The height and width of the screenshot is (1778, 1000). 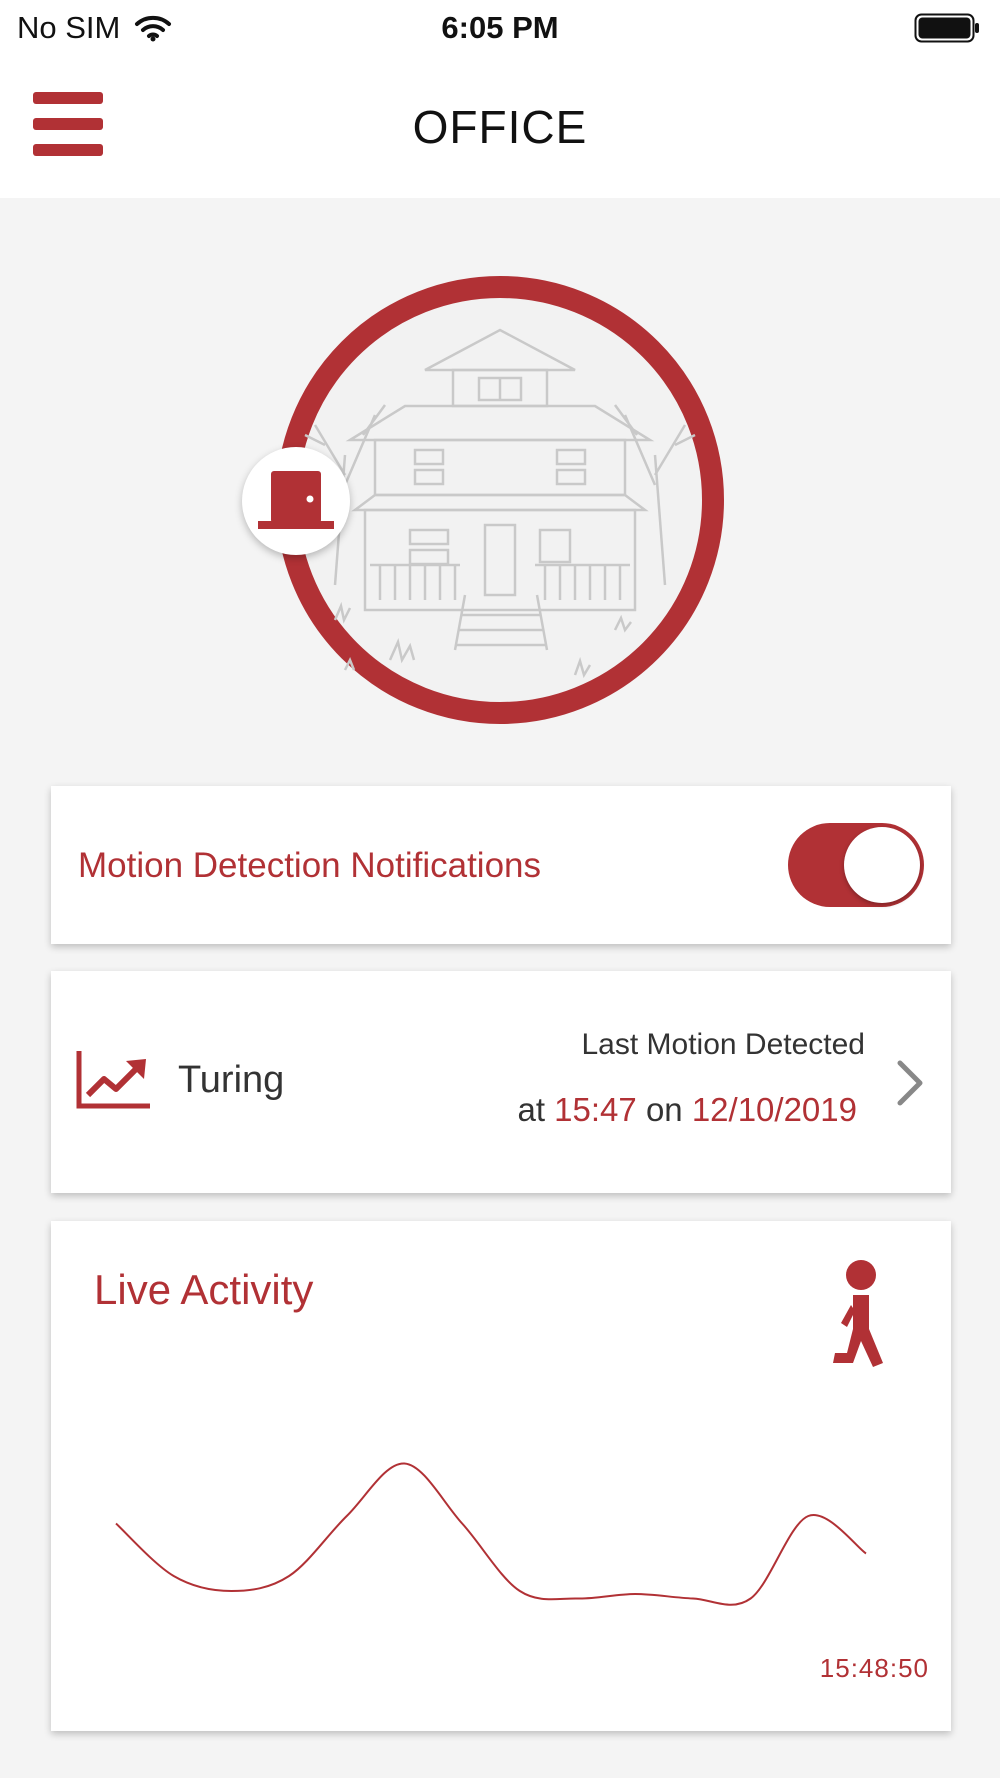 I want to click on chevron-right-icon, so click(x=910, y=1083).